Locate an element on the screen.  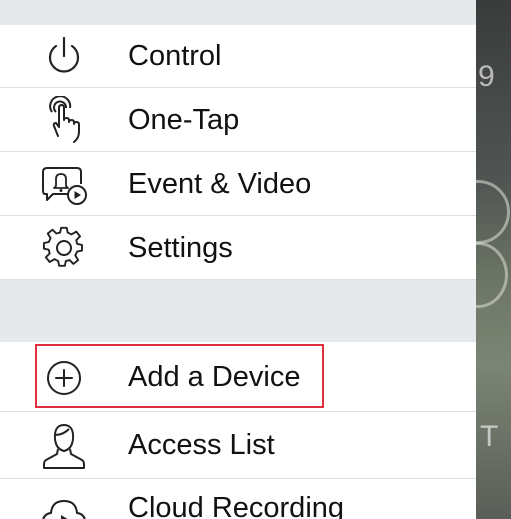
menu-item-cloud-recording: Cloud Recording is located at coordinates (238, 499).